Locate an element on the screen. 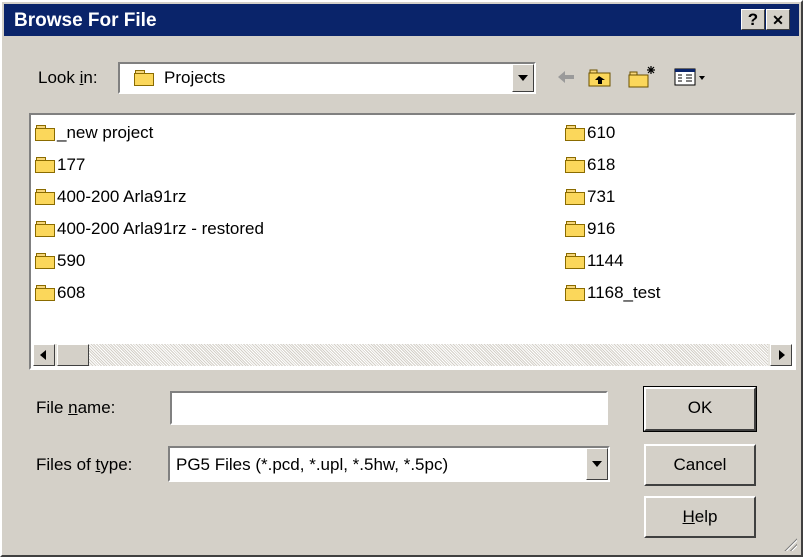 This screenshot has height=557, width=803. list-item: 608 is located at coordinates (60, 293).